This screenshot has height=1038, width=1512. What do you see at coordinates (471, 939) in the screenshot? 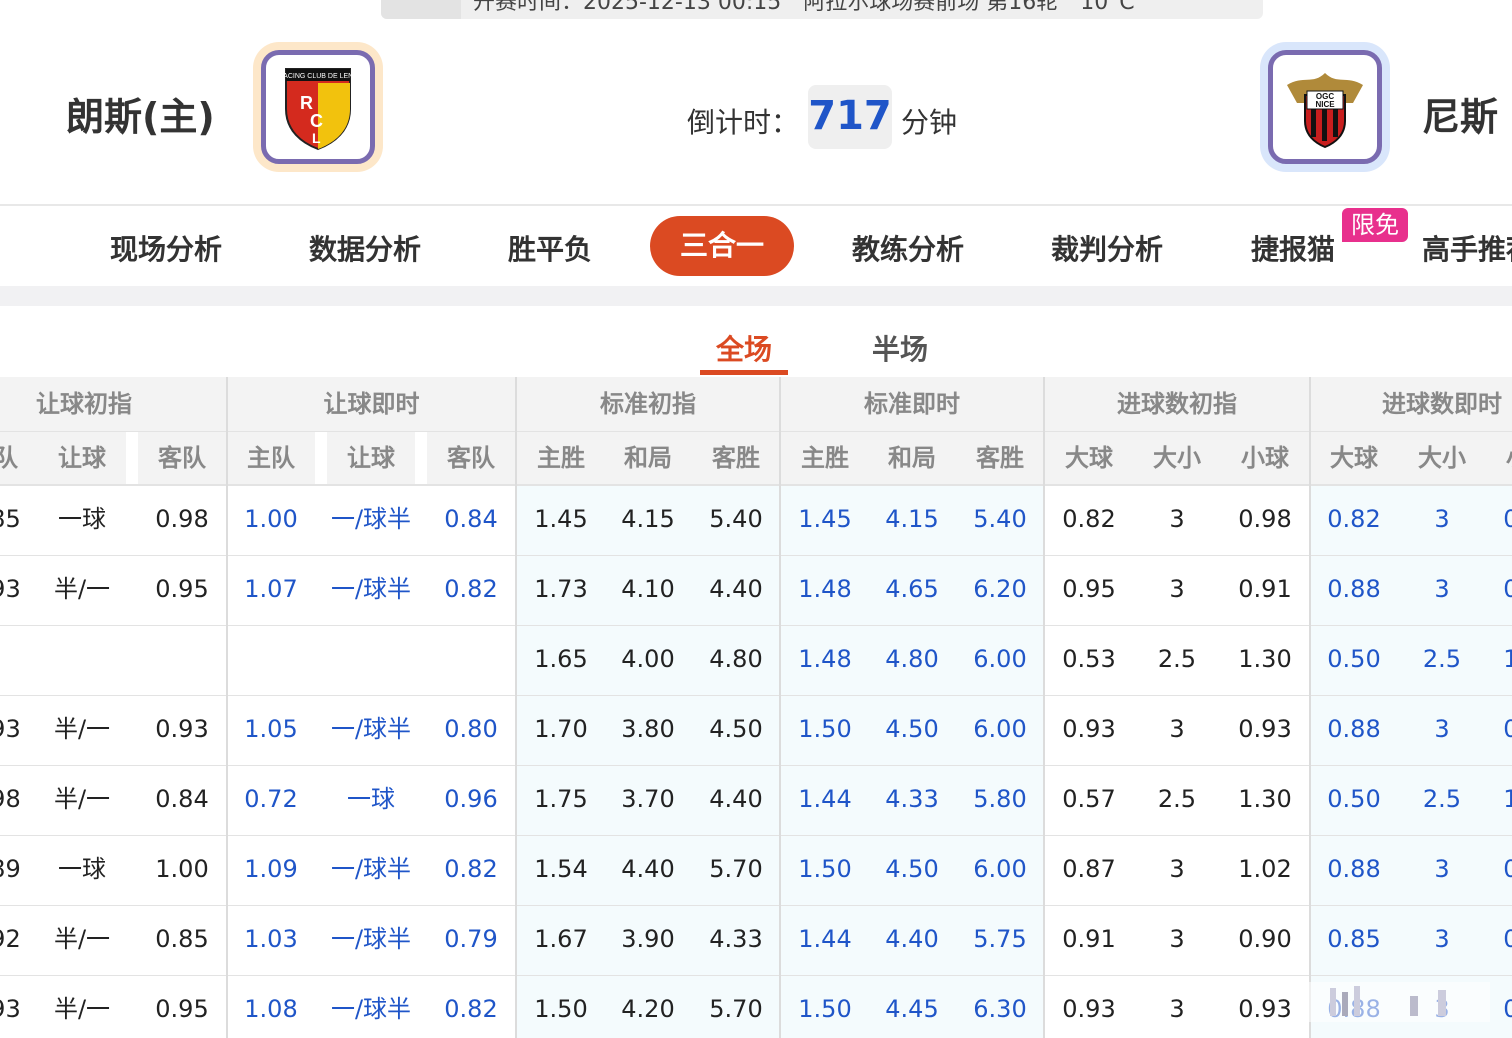
I see `table-cell: 0.79` at bounding box center [471, 939].